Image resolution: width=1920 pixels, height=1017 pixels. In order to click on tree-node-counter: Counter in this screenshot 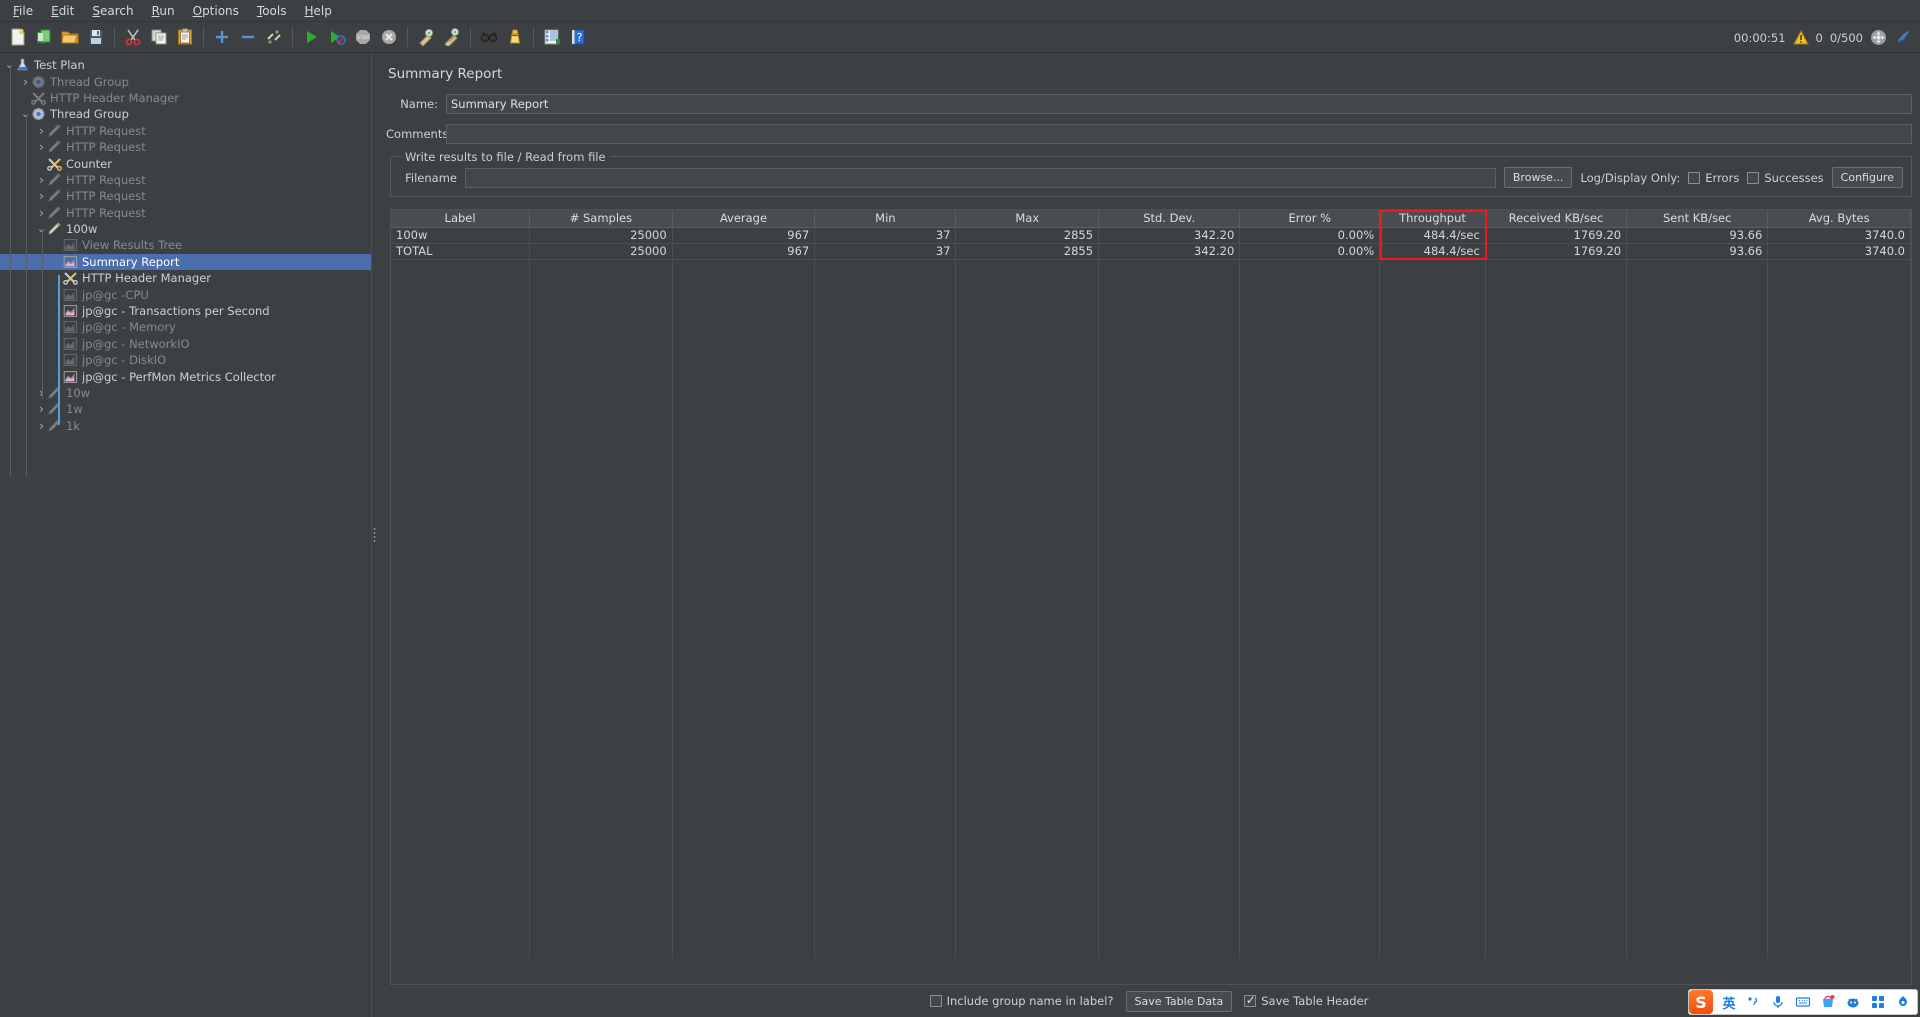, I will do `click(185, 163)`.